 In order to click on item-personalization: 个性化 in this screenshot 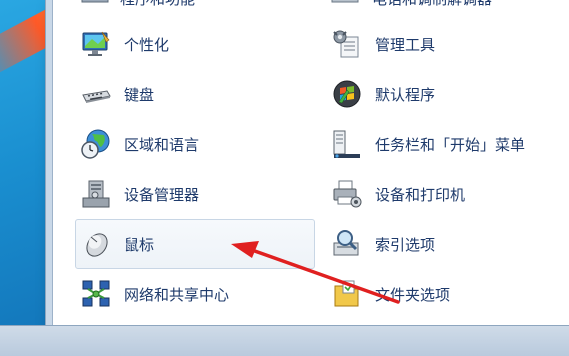, I will do `click(195, 44)`.